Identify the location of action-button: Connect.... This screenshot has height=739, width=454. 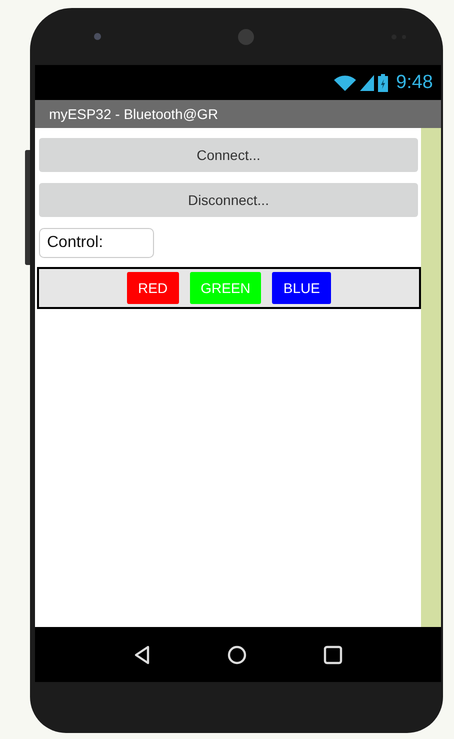
(228, 155).